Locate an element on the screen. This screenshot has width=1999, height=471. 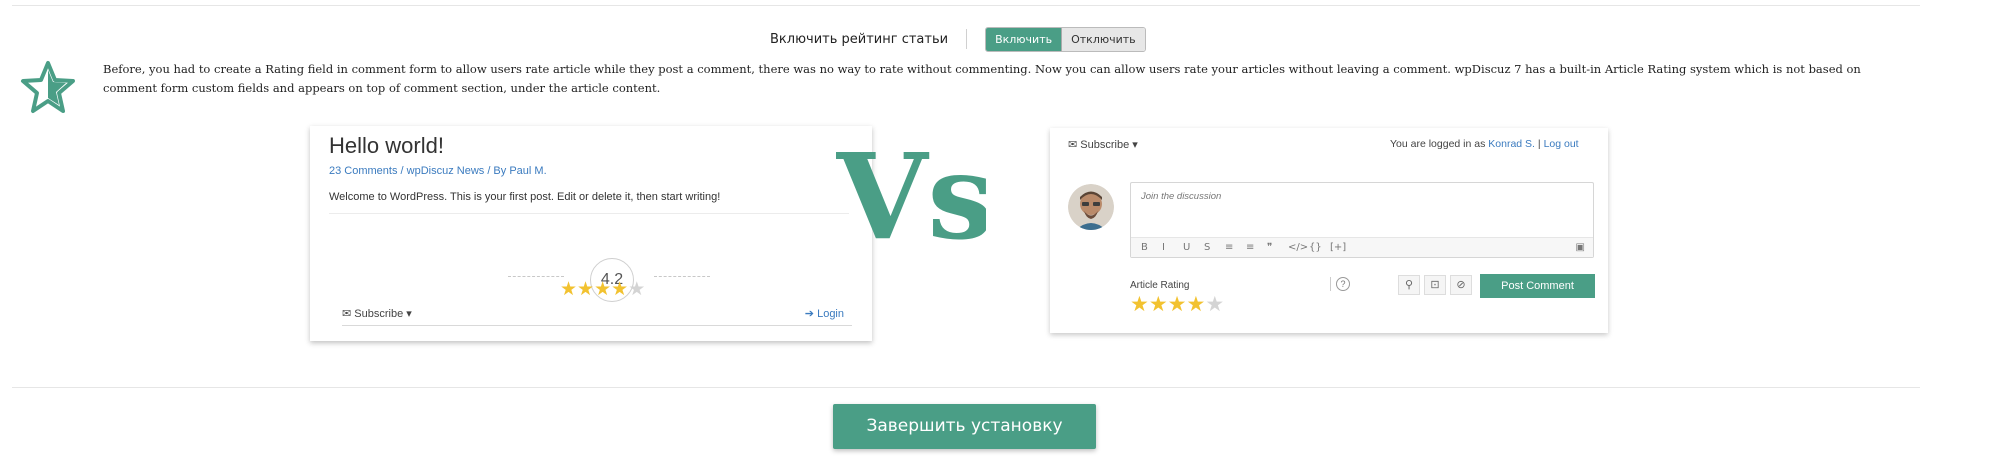
logged-prefix: You are logged in as is located at coordinates (1438, 144).